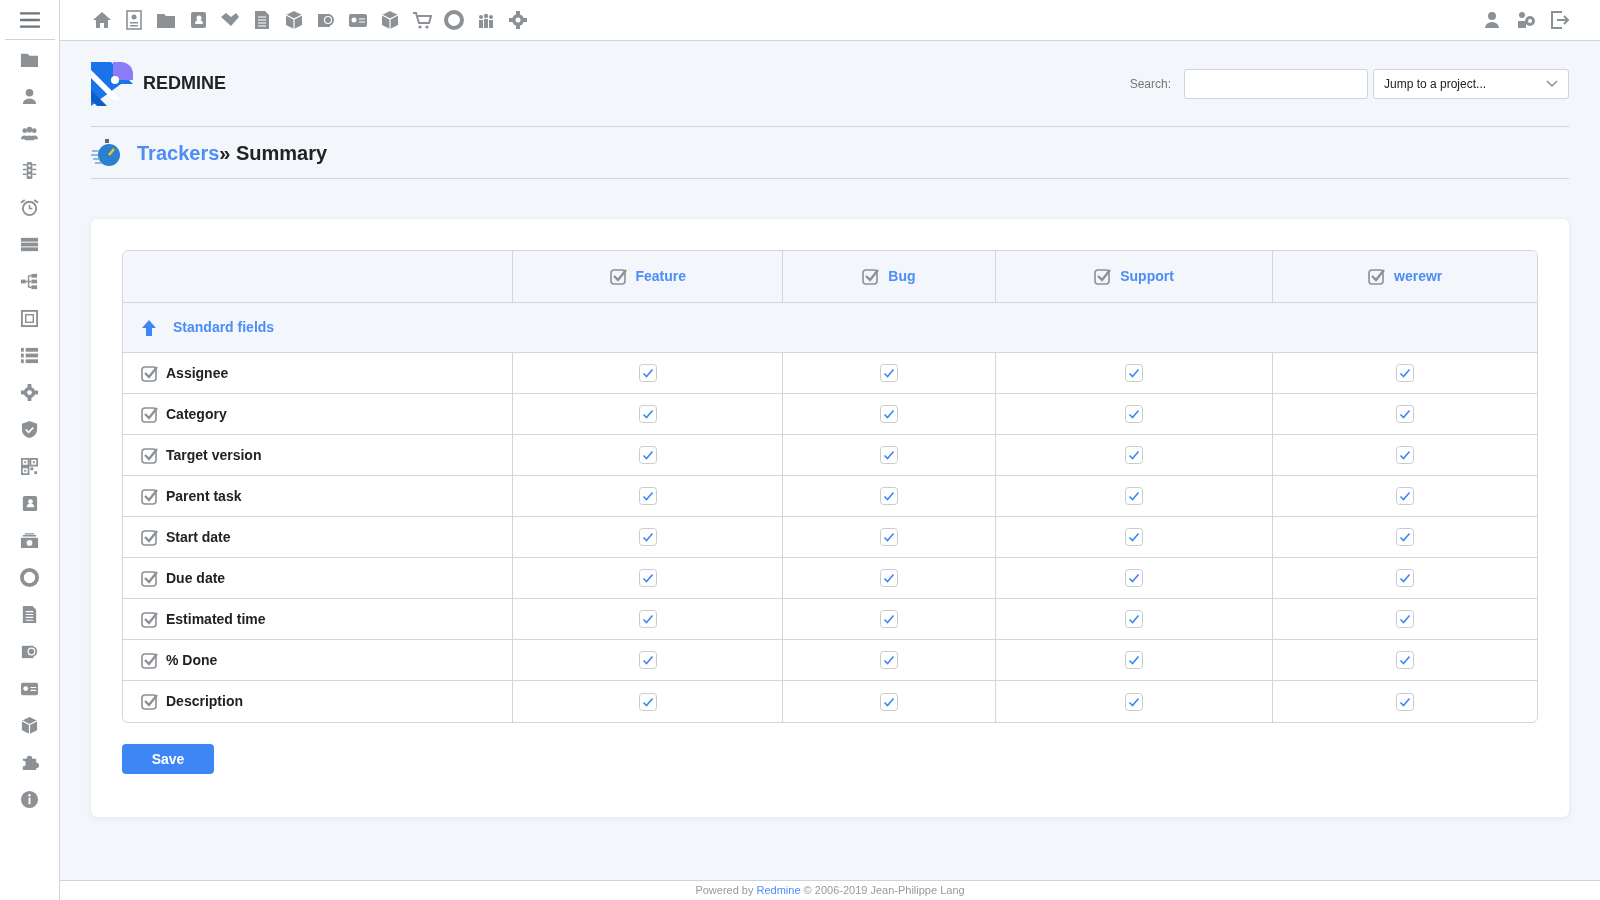 The width and height of the screenshot is (1600, 900). What do you see at coordinates (29, 799) in the screenshot?
I see `info-icon` at bounding box center [29, 799].